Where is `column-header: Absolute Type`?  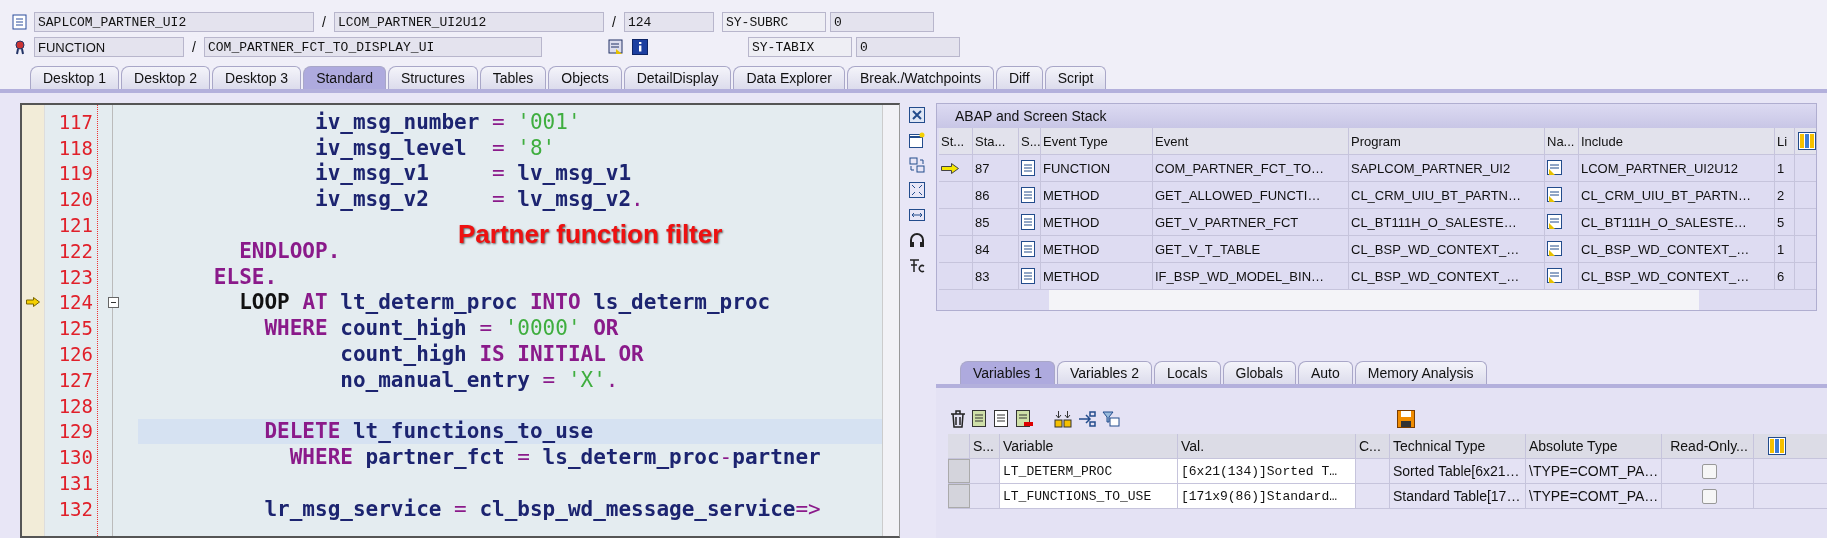 column-header: Absolute Type is located at coordinates (1594, 446).